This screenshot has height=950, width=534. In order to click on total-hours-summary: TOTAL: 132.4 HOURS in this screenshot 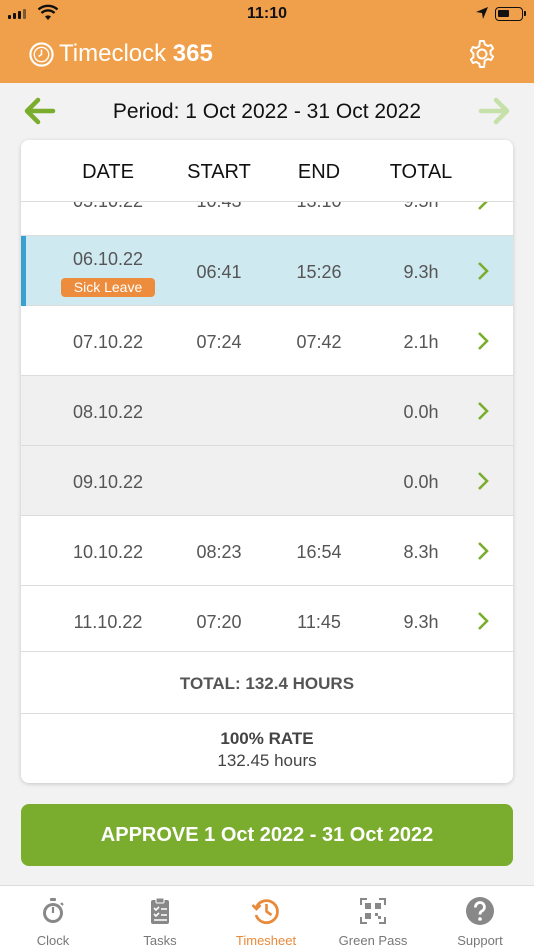, I will do `click(267, 682)`.